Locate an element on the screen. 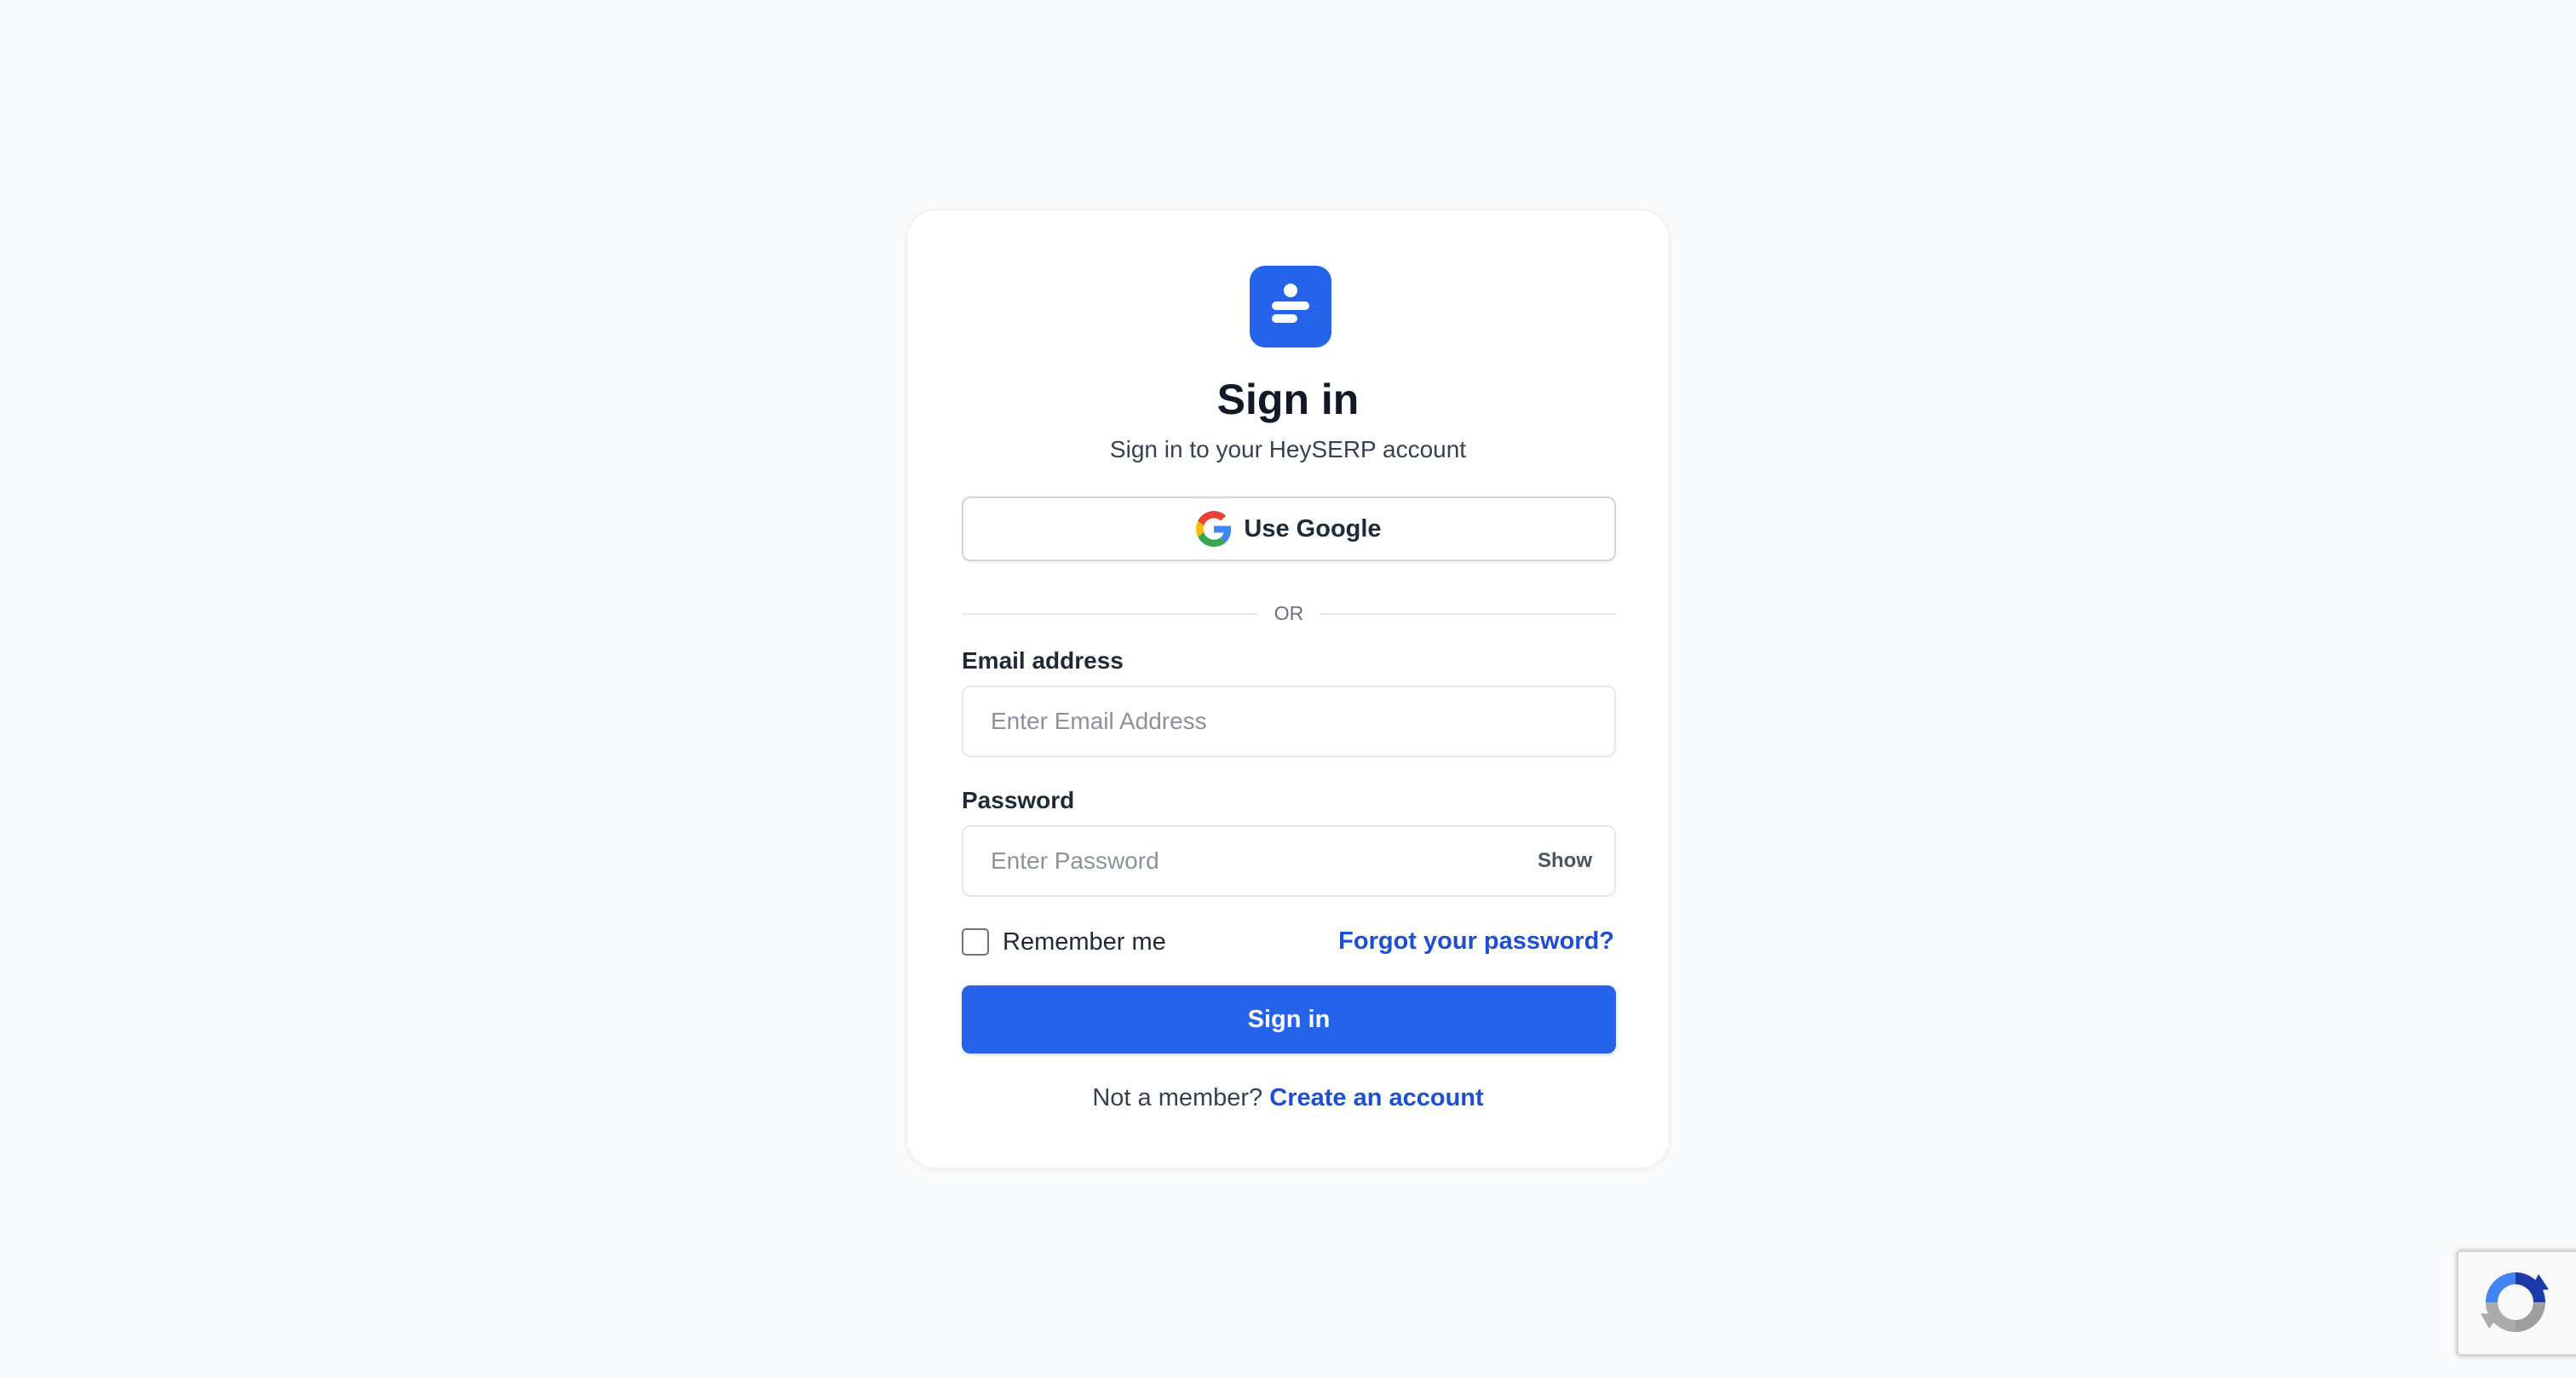  remember-me-checkbox-row: Remember me is located at coordinates (1064, 942).